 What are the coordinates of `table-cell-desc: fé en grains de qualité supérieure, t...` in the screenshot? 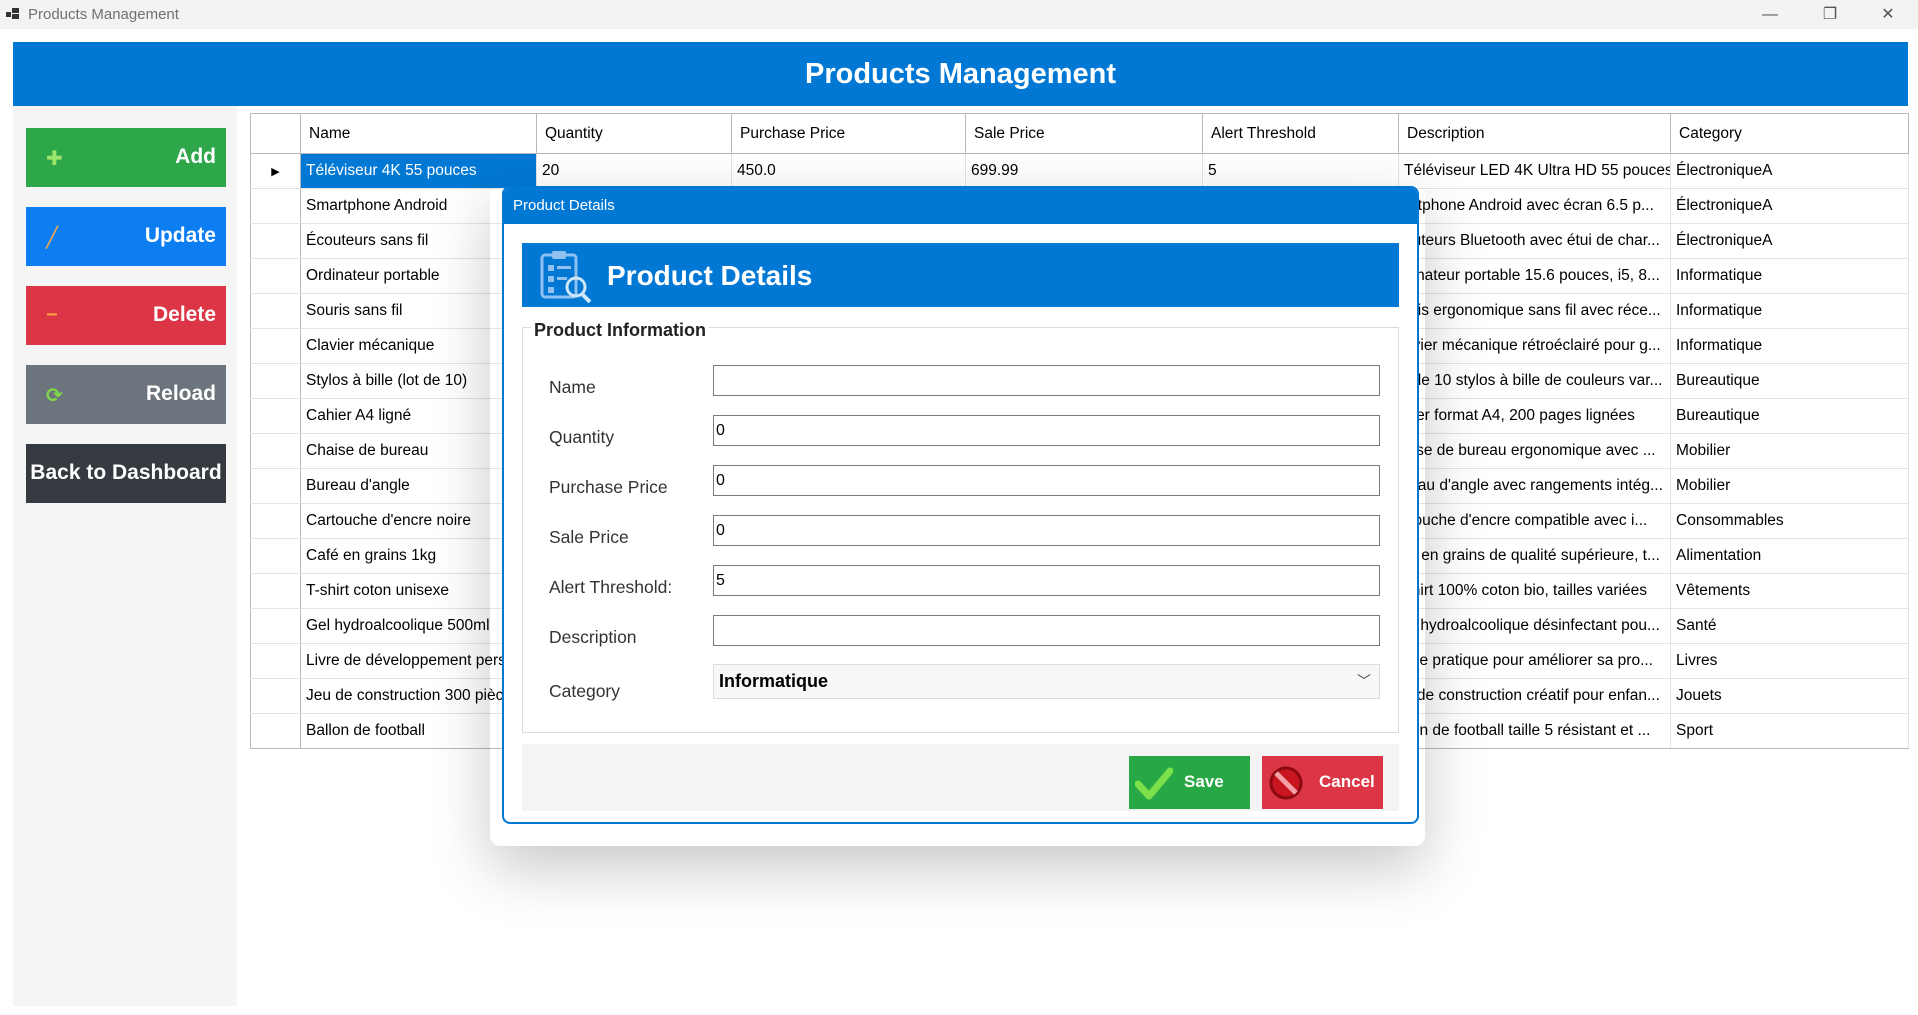 It's located at (1534, 556).